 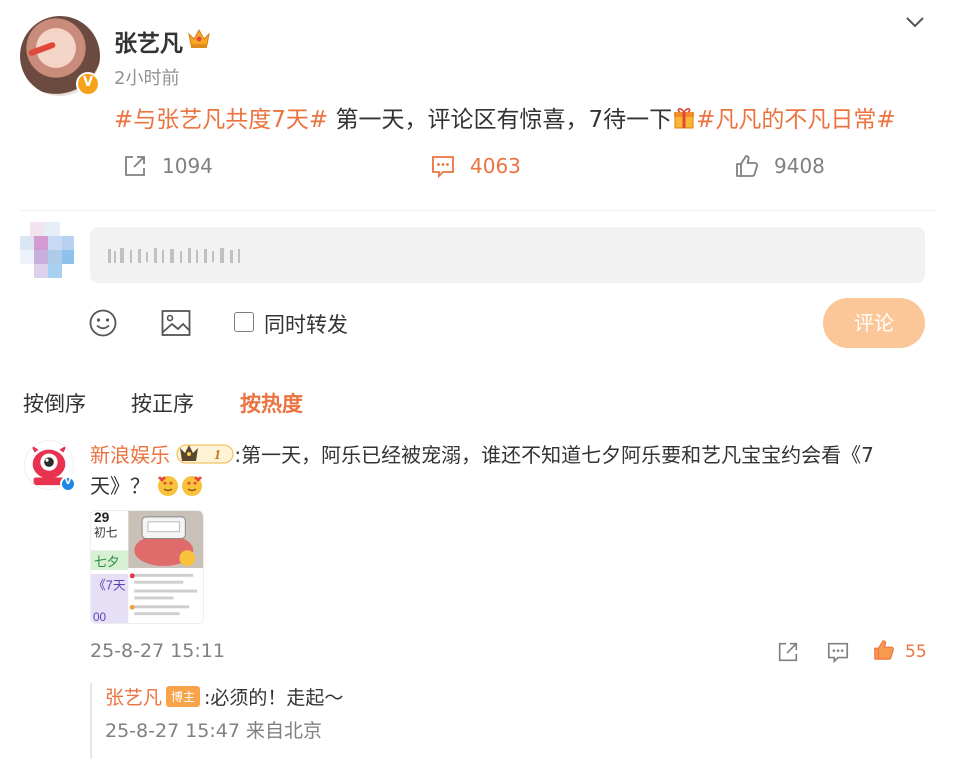 I want to click on thumb-time-text: 00, so click(x=100, y=617).